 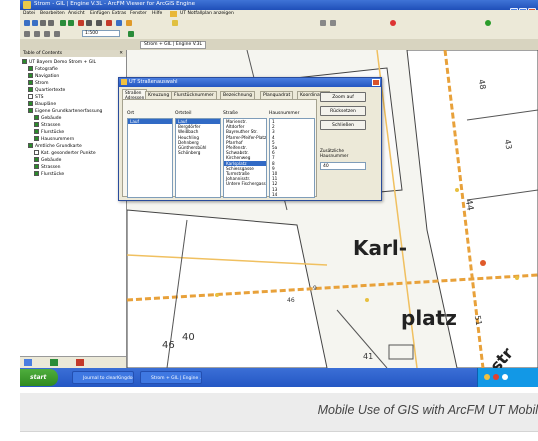 I want to click on figure-caption: Mobile Use of GIS with ArcFM UT Mobil, so click(x=427, y=410).